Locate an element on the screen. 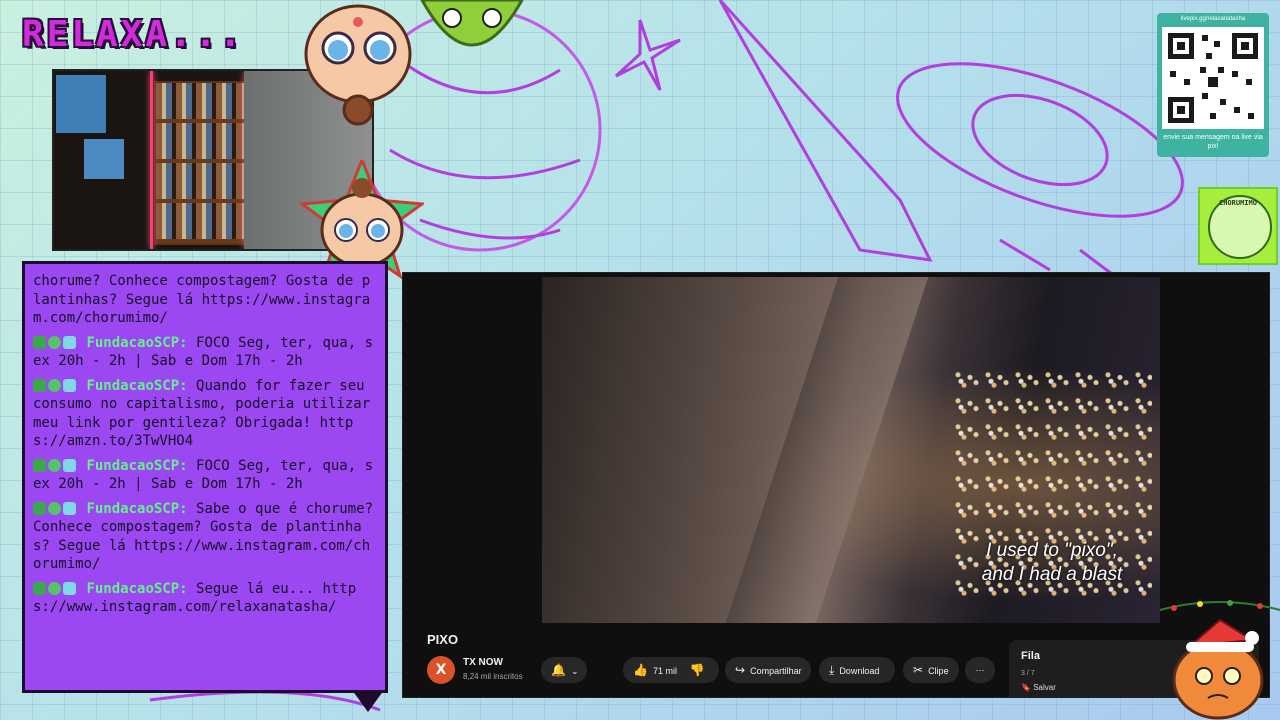 The image size is (1280, 720). qr-code is located at coordinates (1213, 78).